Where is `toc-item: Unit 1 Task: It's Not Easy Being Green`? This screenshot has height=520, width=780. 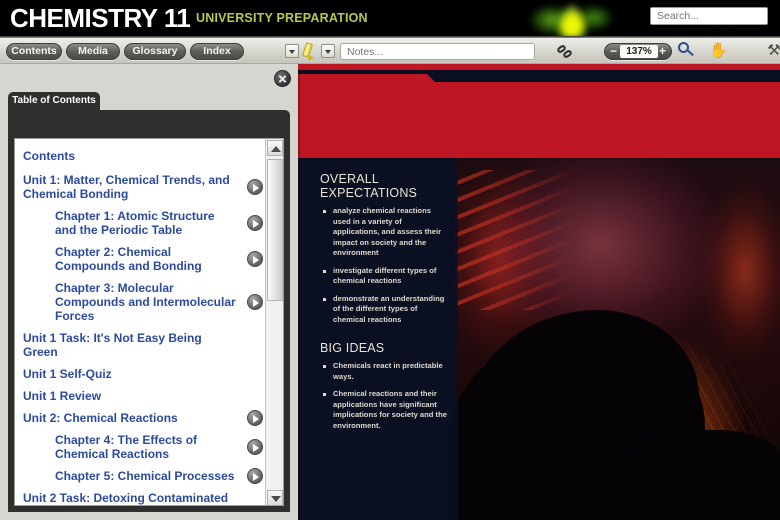 toc-item: Unit 1 Task: It's Not Easy Being Green is located at coordinates (141, 345).